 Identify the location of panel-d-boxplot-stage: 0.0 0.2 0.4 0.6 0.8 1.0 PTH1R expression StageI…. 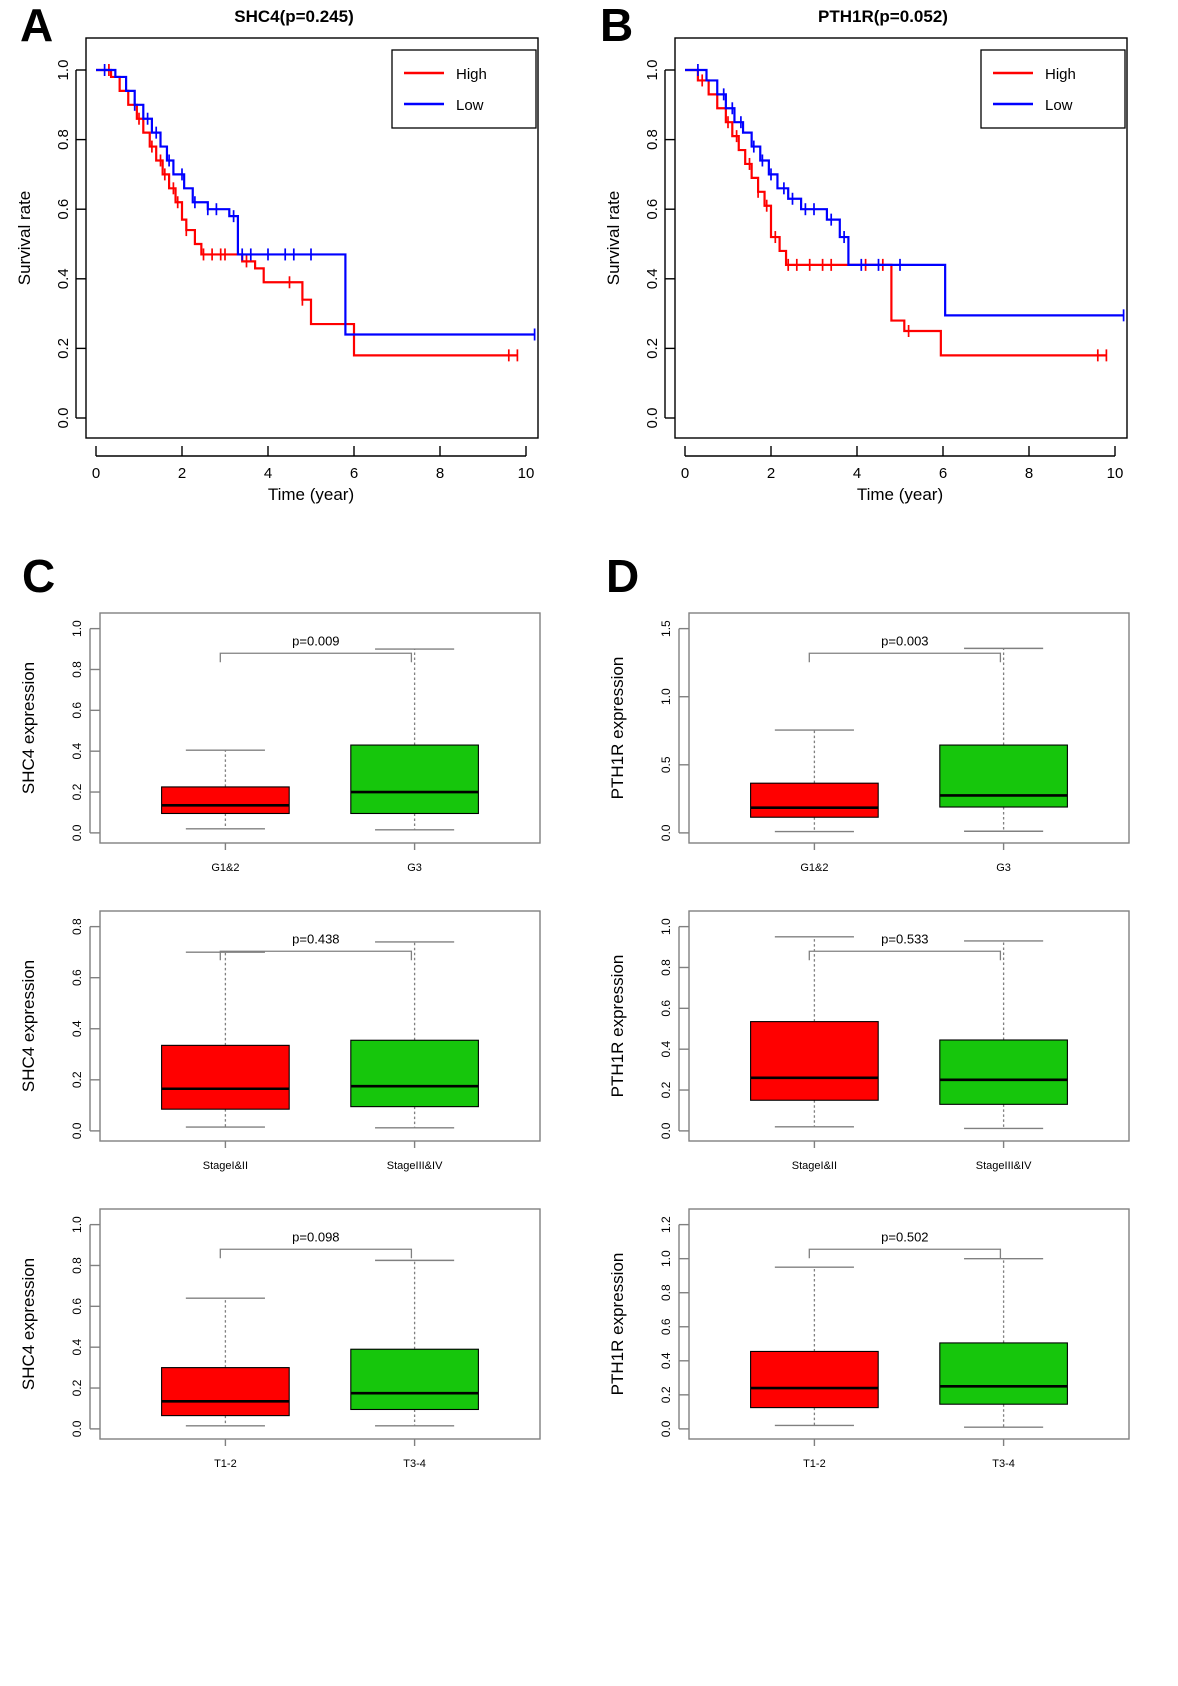
(883, 1038).